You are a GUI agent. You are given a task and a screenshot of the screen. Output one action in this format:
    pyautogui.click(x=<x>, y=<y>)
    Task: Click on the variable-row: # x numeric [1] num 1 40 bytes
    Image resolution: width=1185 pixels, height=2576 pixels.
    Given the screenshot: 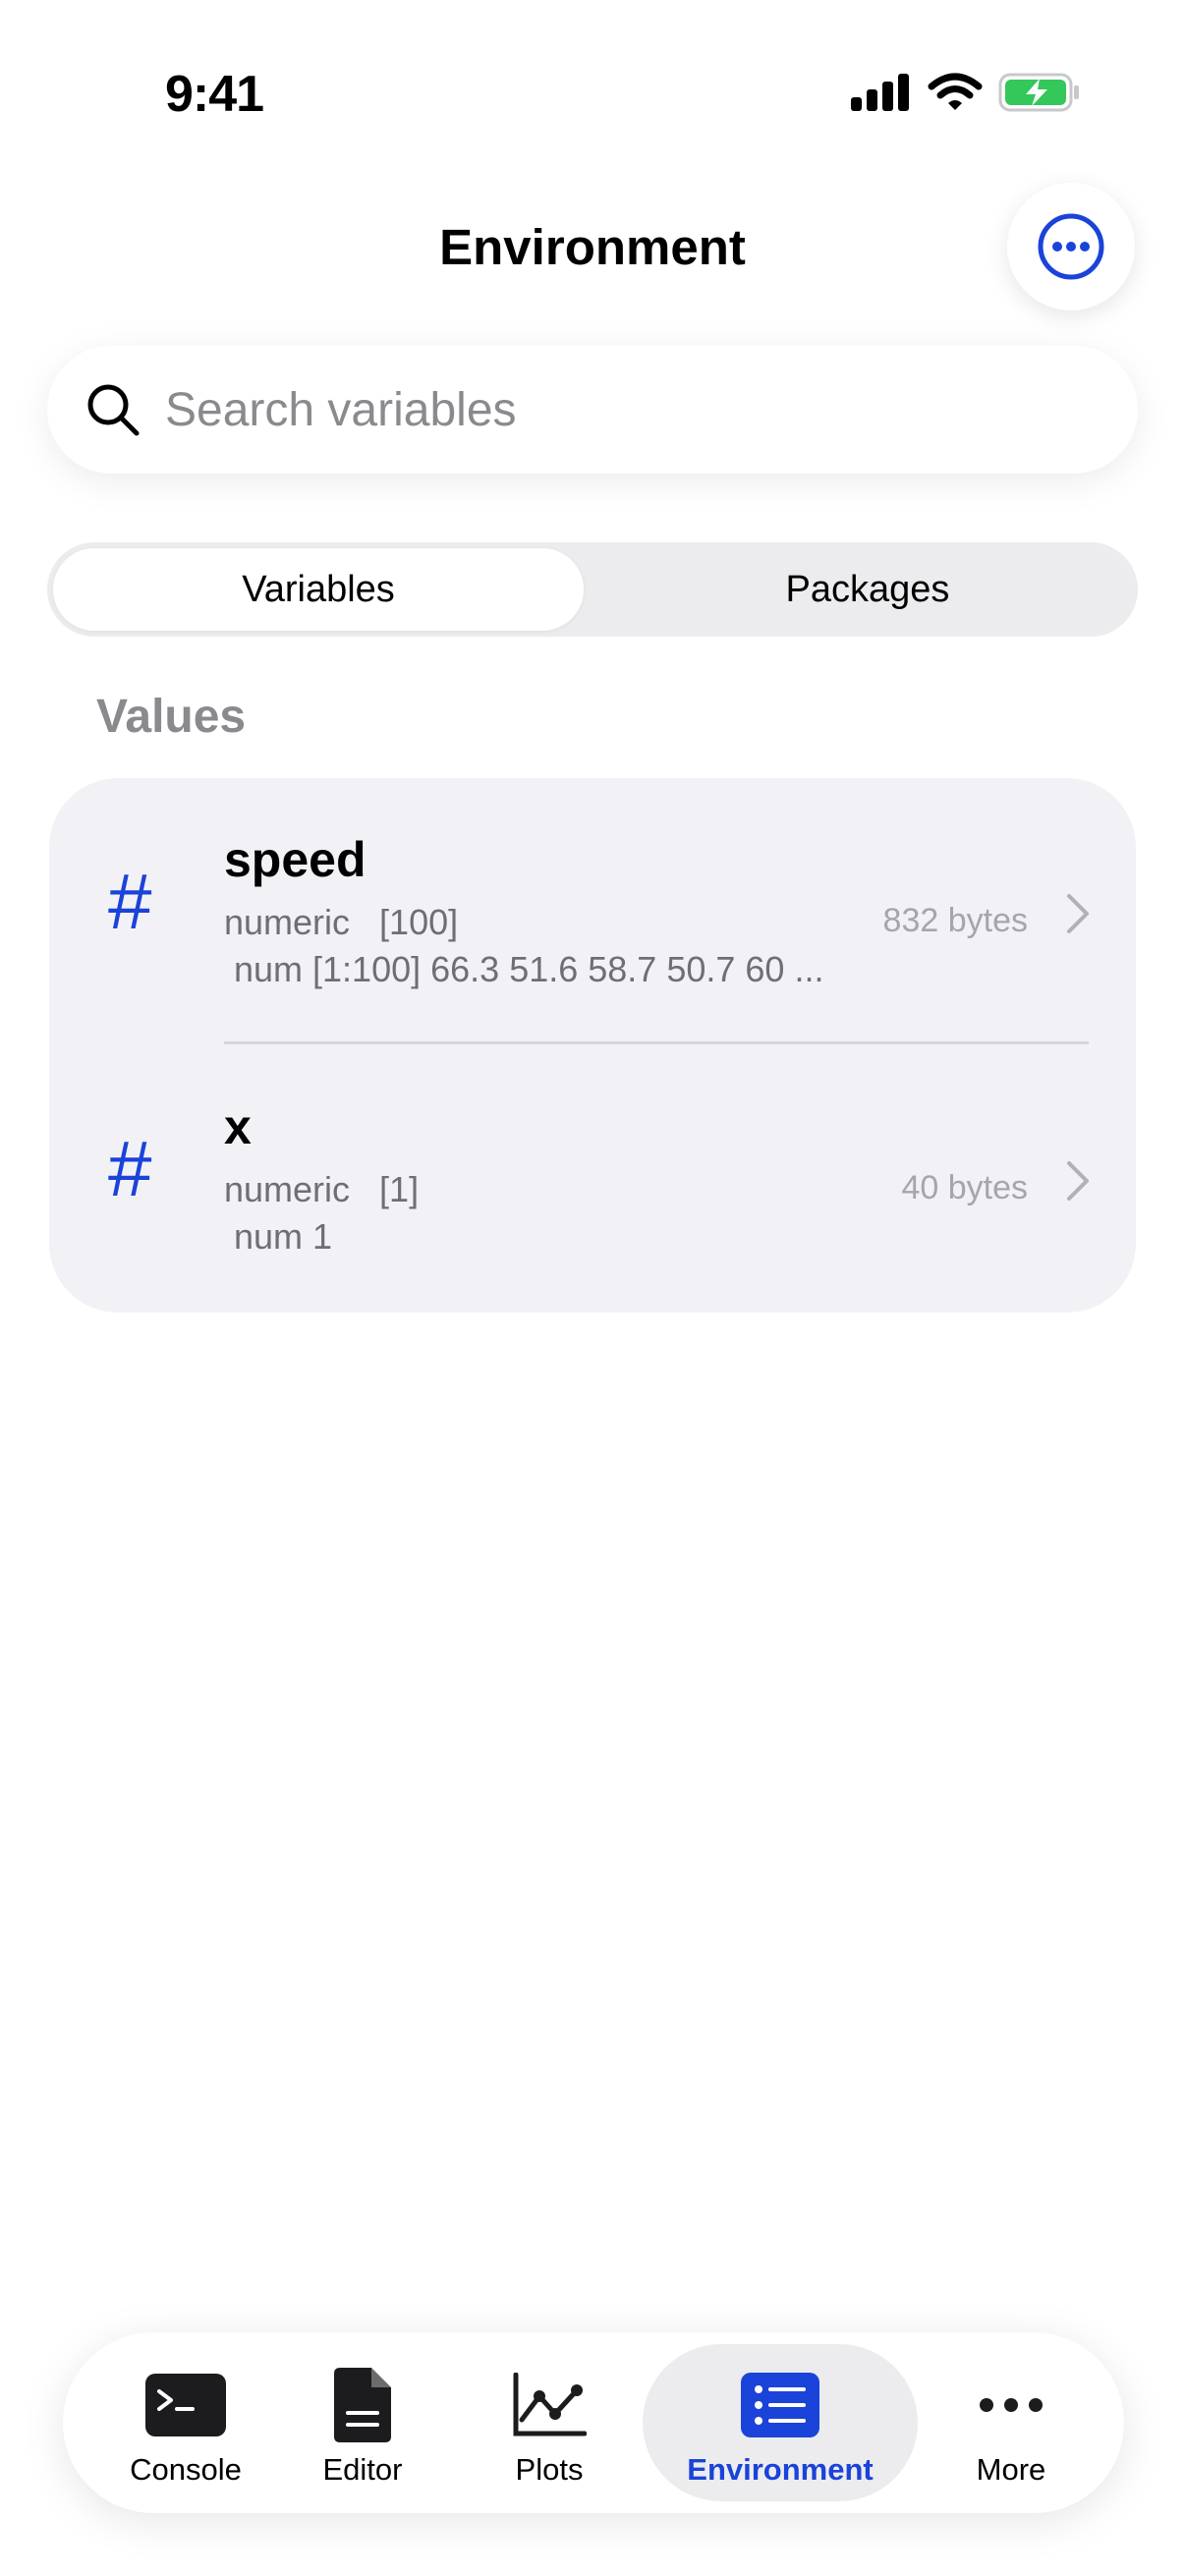 What is the action you would take?
    pyautogui.click(x=592, y=1179)
    